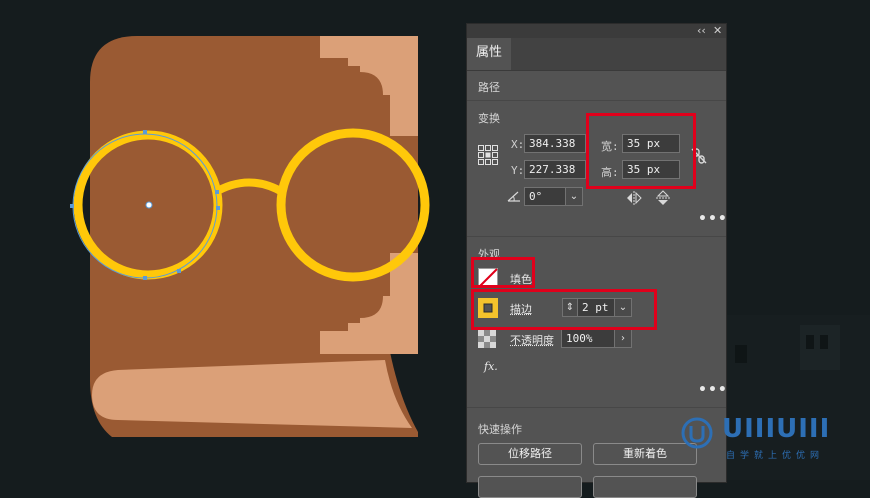 The width and height of the screenshot is (870, 498). Describe the element at coordinates (776, 429) in the screenshot. I see `watermark-logo-text: UIIIUIII` at that location.